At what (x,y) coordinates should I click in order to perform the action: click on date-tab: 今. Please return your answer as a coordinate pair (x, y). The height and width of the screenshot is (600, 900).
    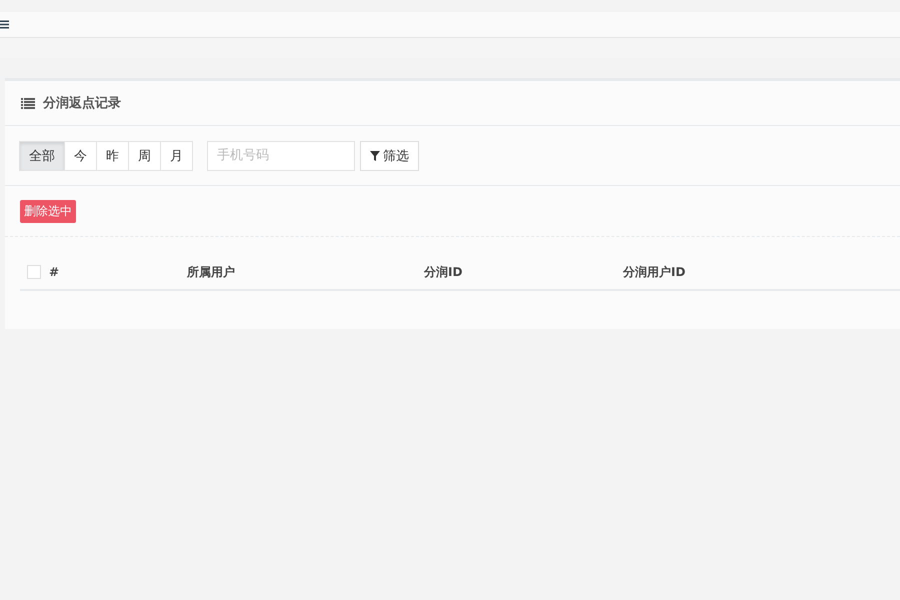
    Looking at the image, I should click on (80, 155).